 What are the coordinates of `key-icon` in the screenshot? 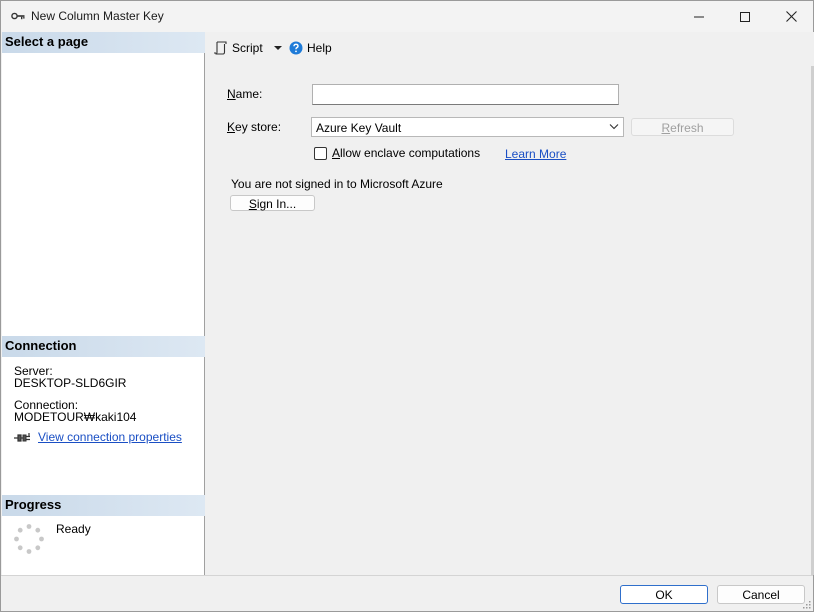 It's located at (18, 16).